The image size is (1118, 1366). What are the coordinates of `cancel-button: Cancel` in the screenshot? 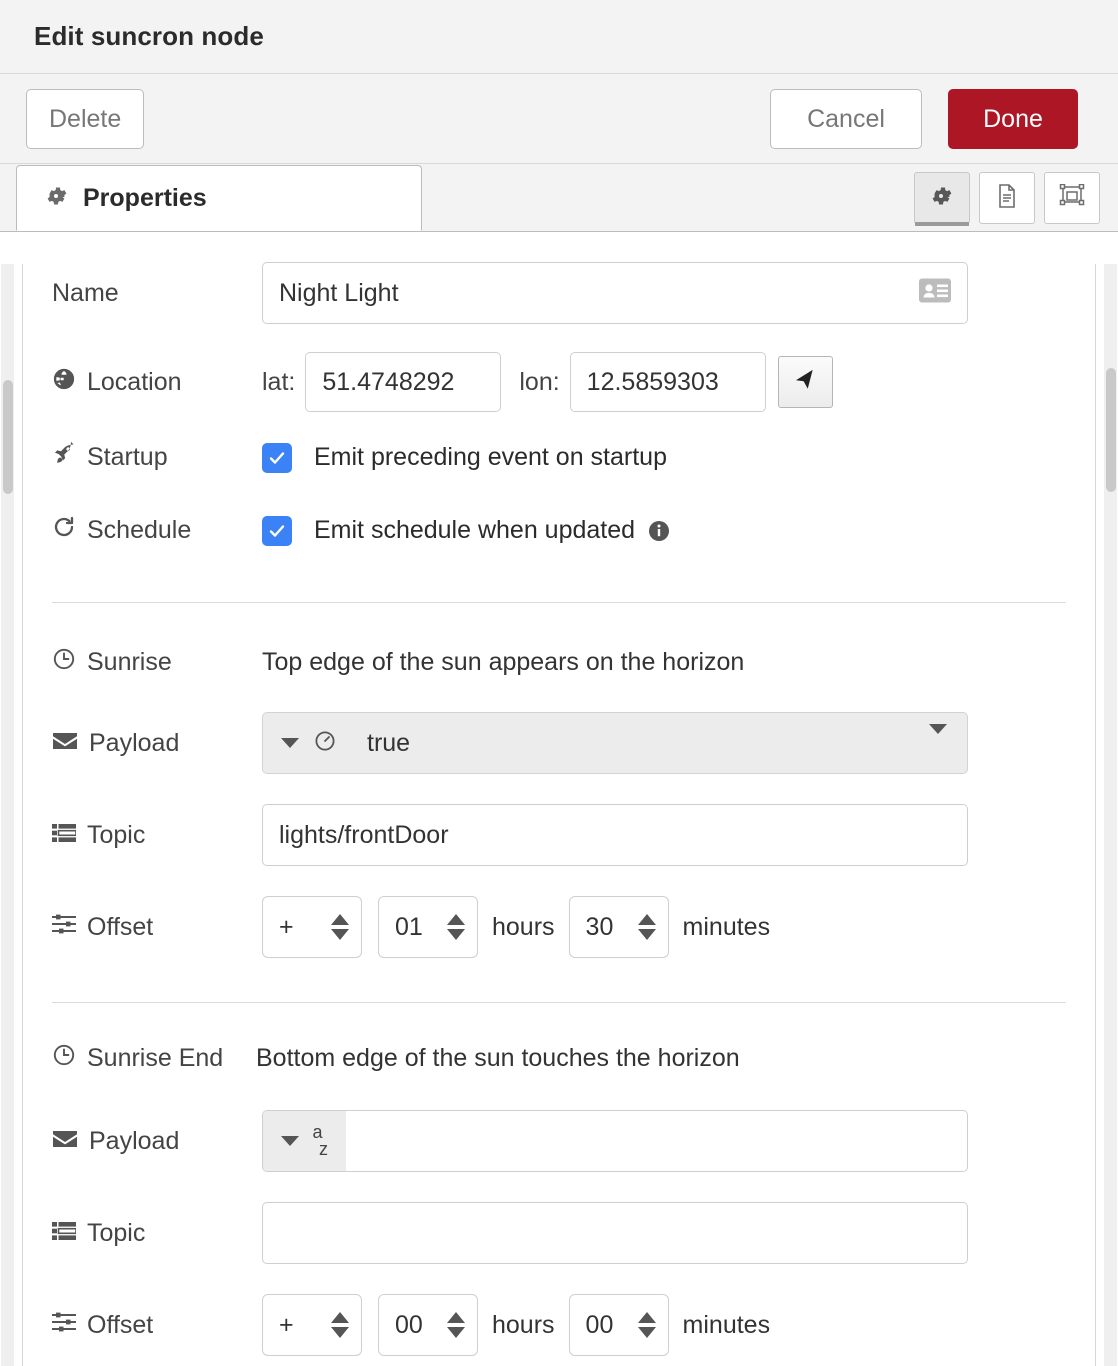 It's located at (846, 118).